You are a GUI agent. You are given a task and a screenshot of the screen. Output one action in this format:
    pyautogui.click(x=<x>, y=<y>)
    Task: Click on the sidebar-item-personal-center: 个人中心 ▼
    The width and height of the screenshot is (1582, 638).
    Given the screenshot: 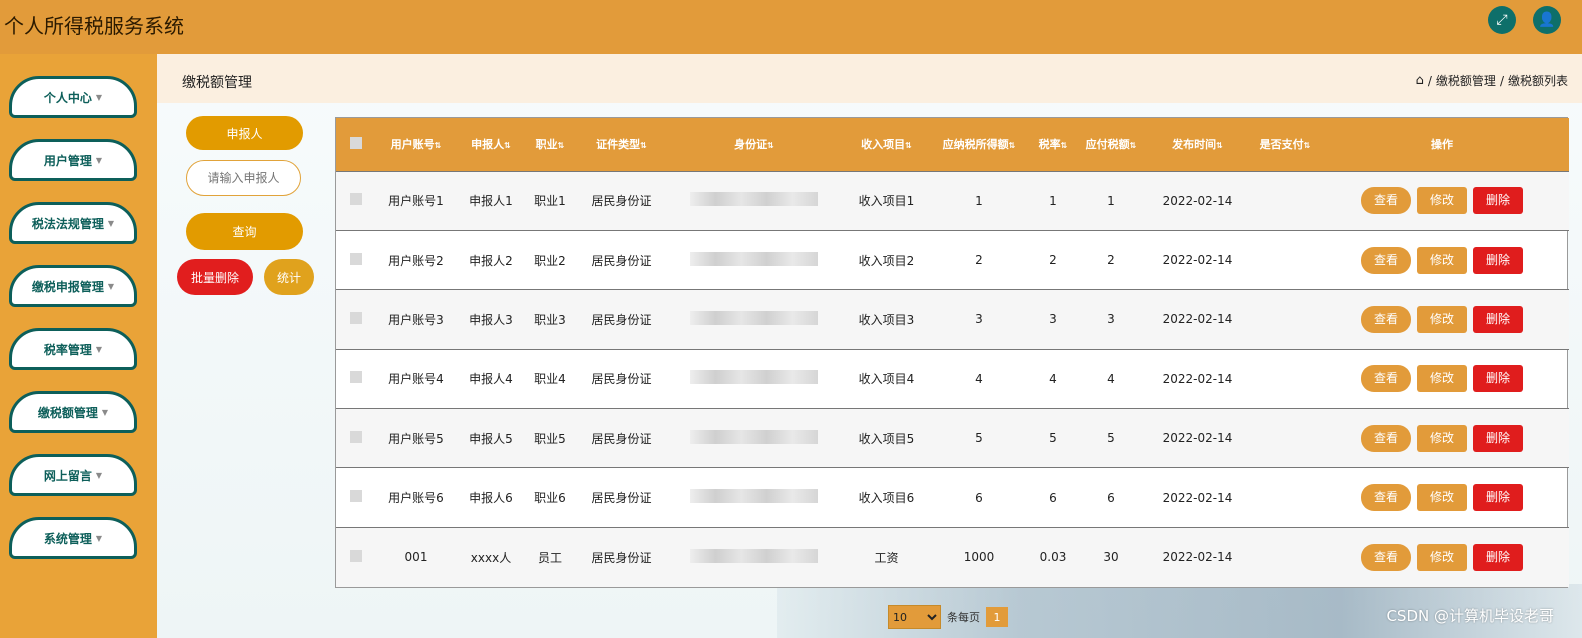 What is the action you would take?
    pyautogui.click(x=73, y=97)
    